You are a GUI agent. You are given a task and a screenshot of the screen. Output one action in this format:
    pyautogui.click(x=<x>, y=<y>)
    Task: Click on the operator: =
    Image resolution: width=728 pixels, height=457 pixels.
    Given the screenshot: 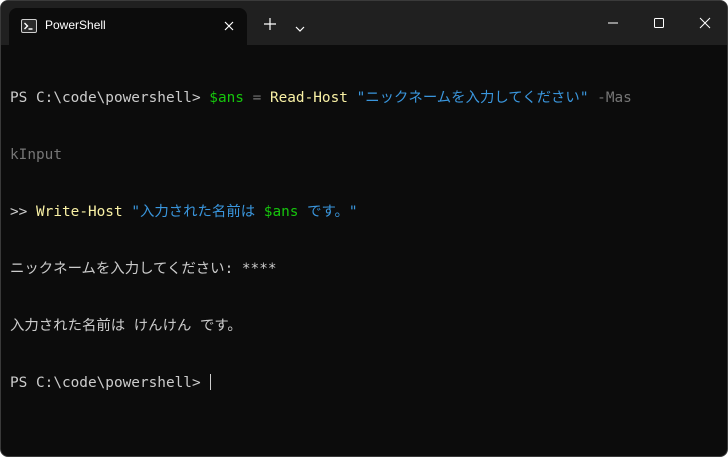 What is the action you would take?
    pyautogui.click(x=256, y=98)
    